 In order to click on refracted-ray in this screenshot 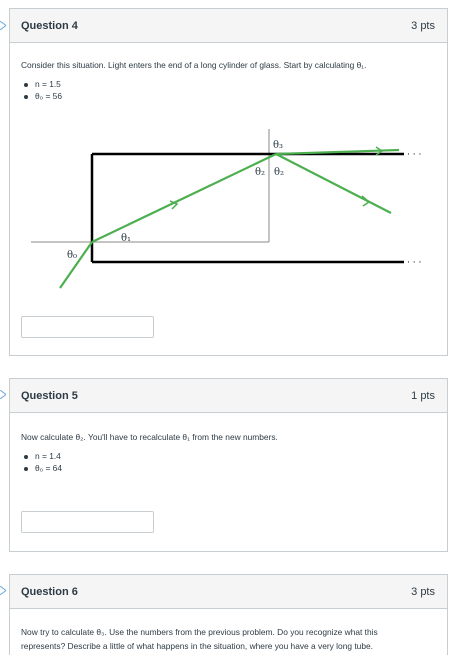, I will do `click(184, 198)`.